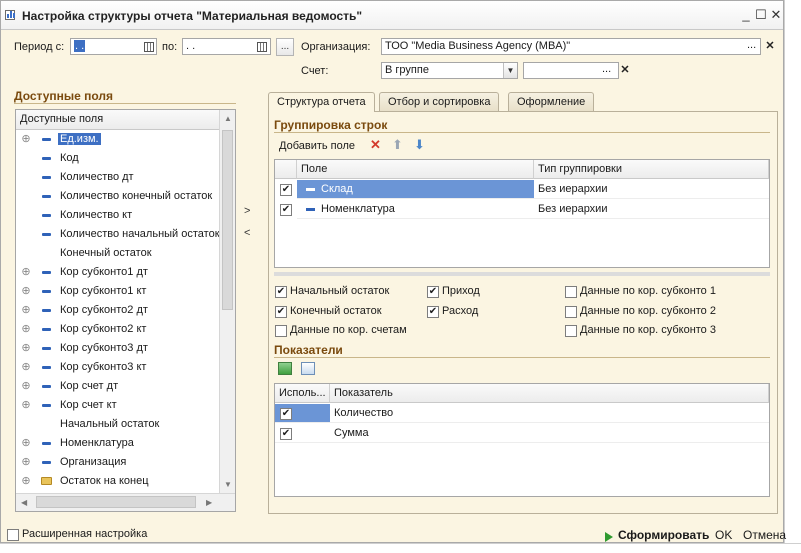  What do you see at coordinates (117, 329) in the screenshot?
I see `list-item: ⊕ Кор субконто2 кт` at bounding box center [117, 329].